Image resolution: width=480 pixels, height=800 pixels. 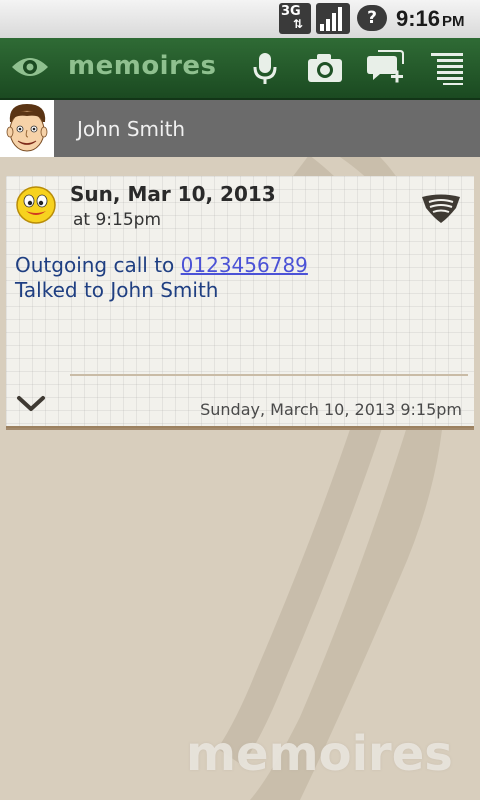 What do you see at coordinates (98, 265) in the screenshot?
I see `call-line-prefix: Outgoing call to` at bounding box center [98, 265].